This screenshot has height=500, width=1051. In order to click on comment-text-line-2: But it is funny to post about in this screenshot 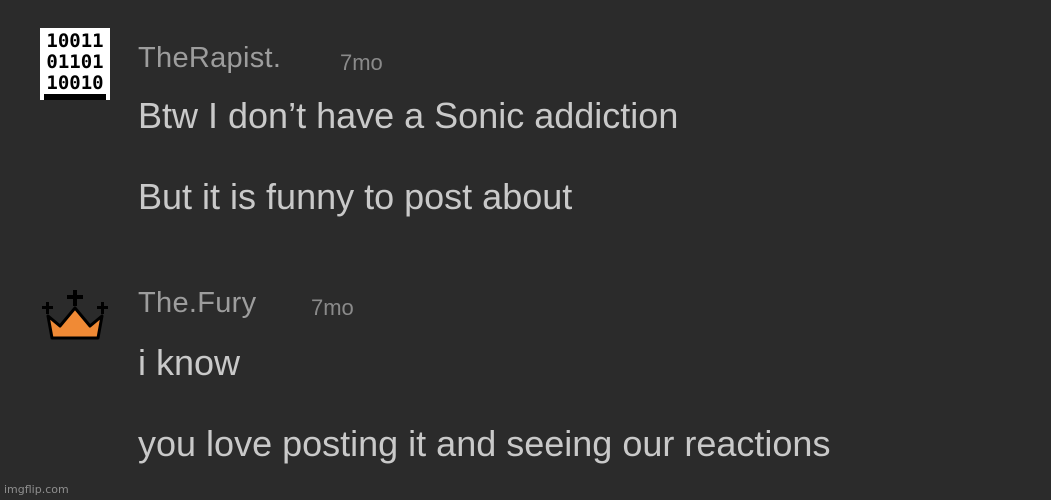, I will do `click(355, 196)`.